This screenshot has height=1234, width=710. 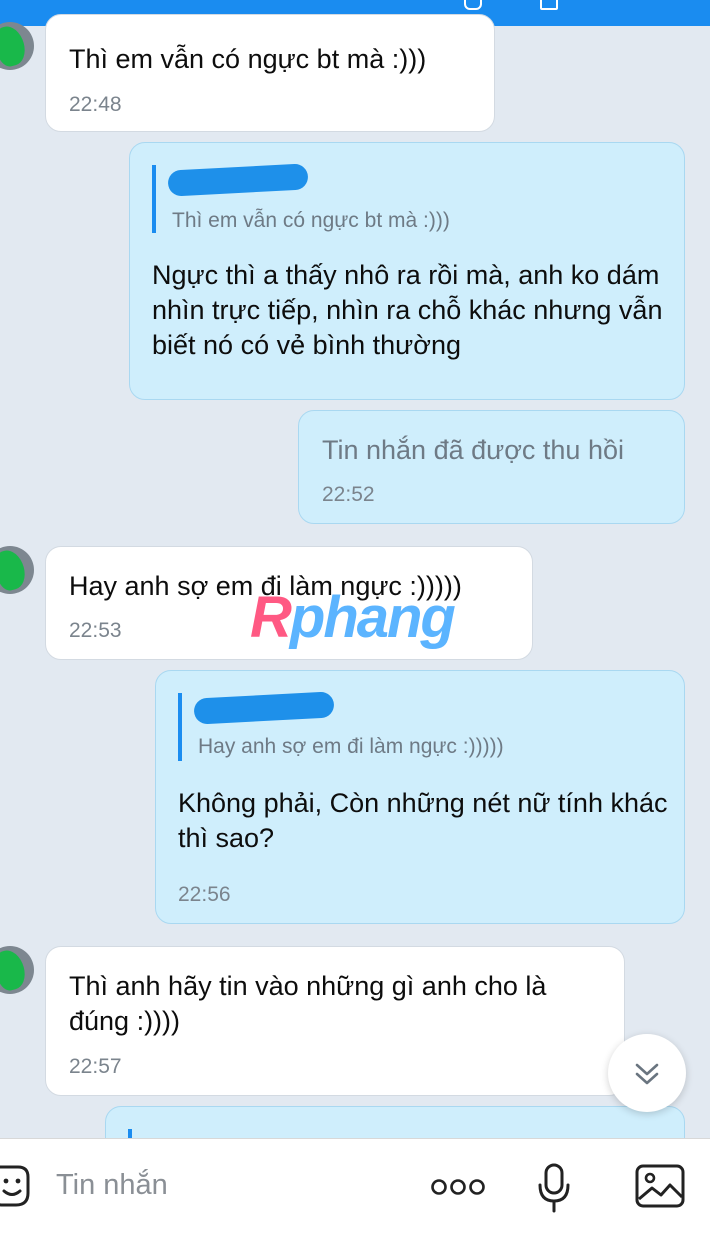 What do you see at coordinates (311, 220) in the screenshot?
I see `quoted-text: Thì em vẫn có ngực bt mà :)))` at bounding box center [311, 220].